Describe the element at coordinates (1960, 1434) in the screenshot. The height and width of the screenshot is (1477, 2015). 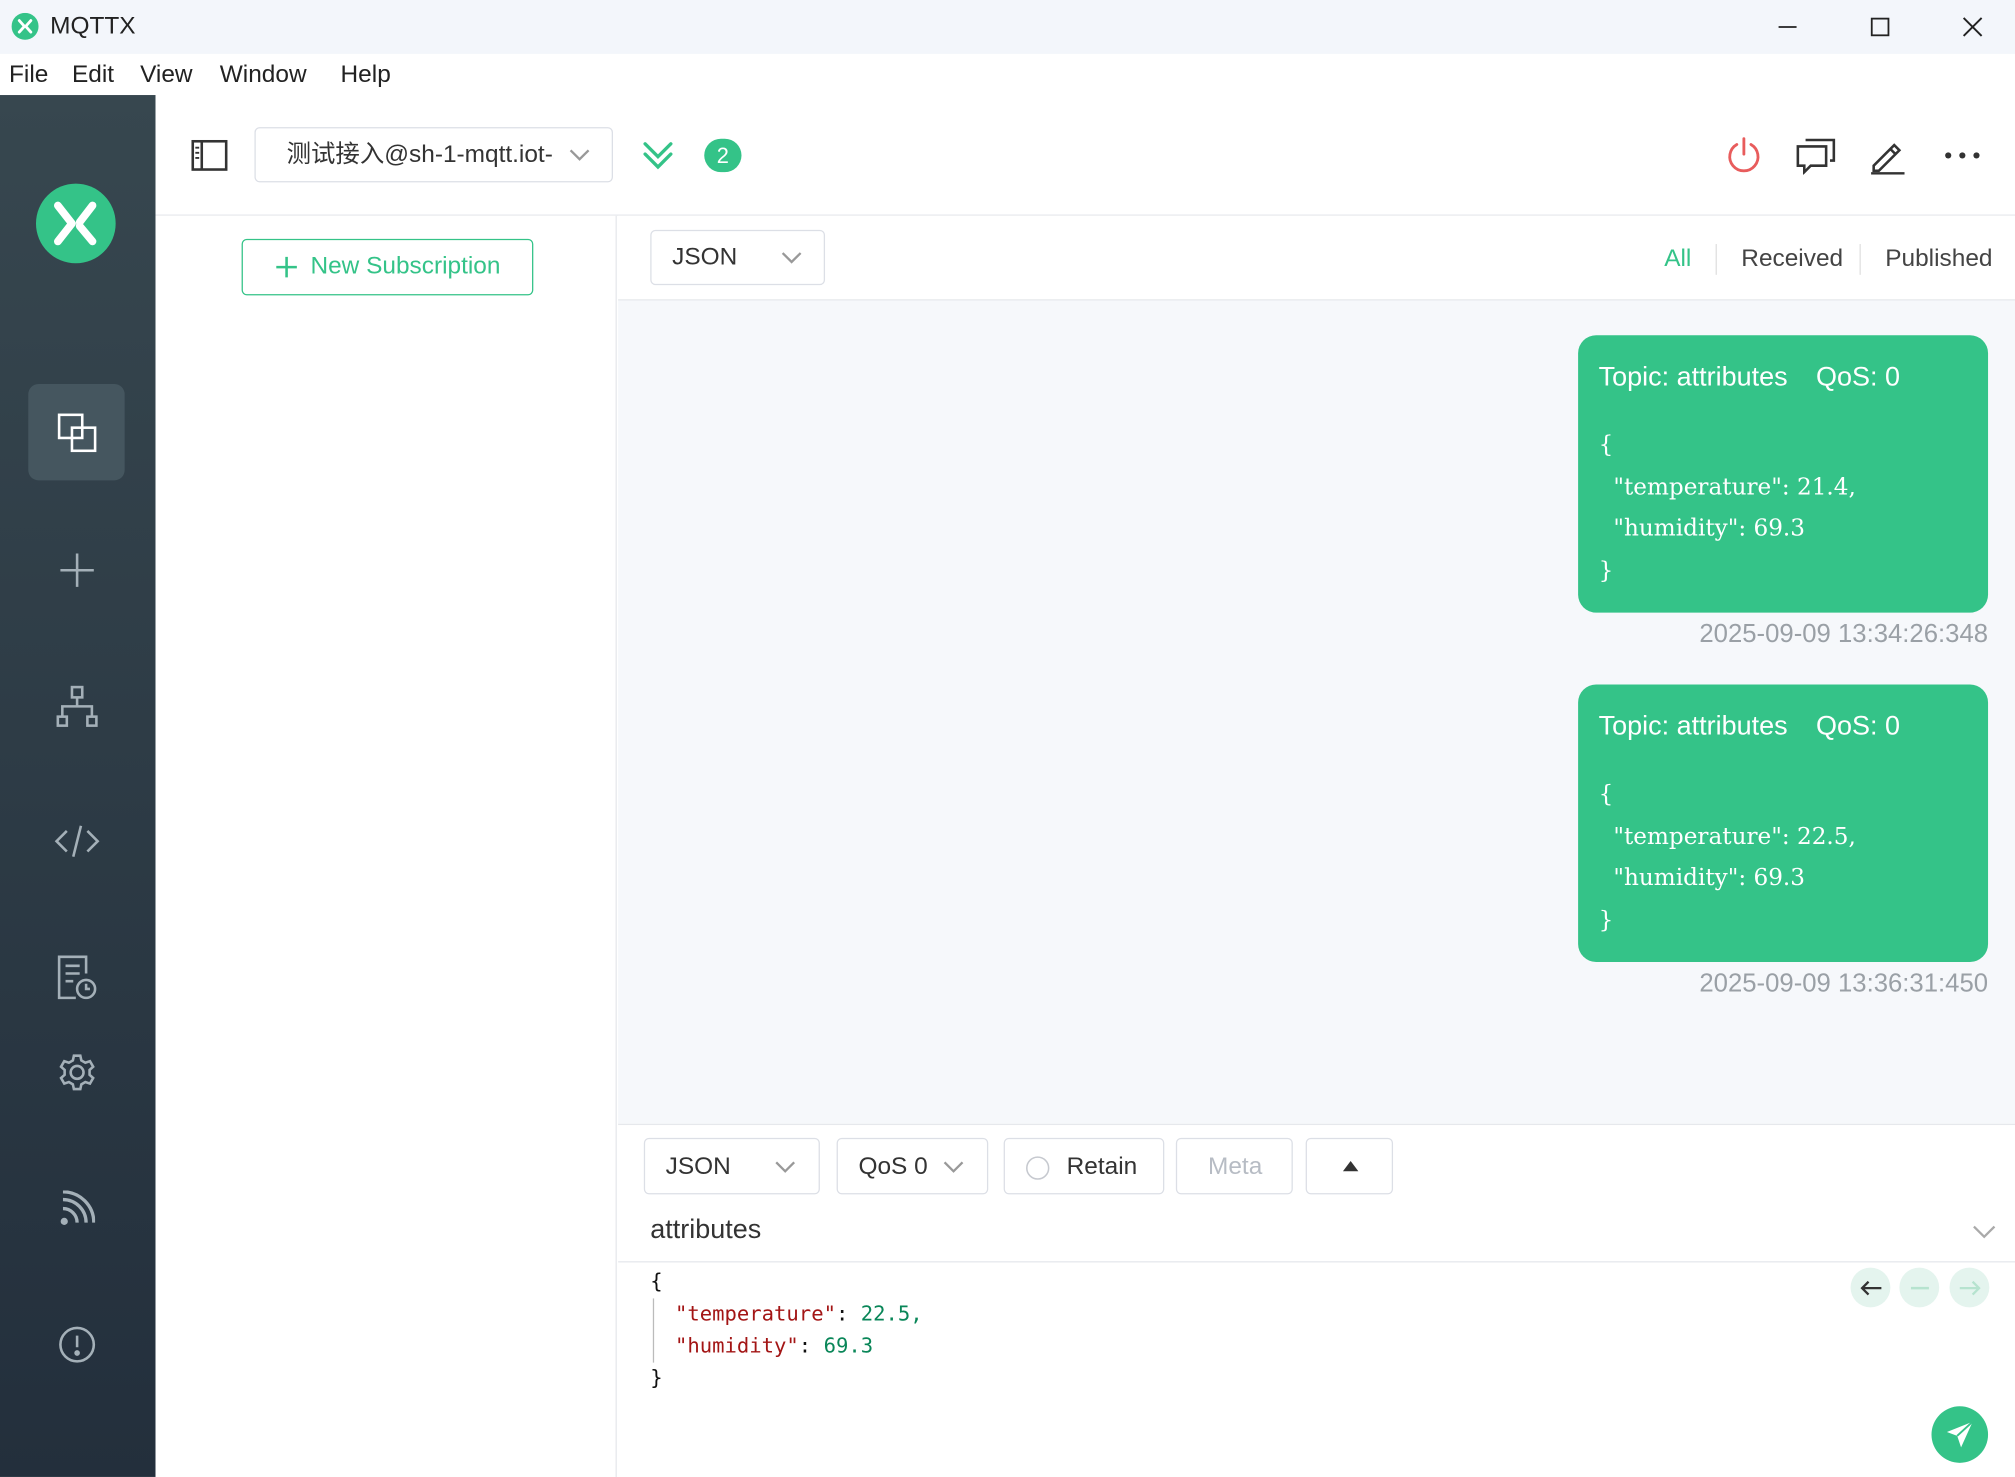
I see `send-button` at that location.